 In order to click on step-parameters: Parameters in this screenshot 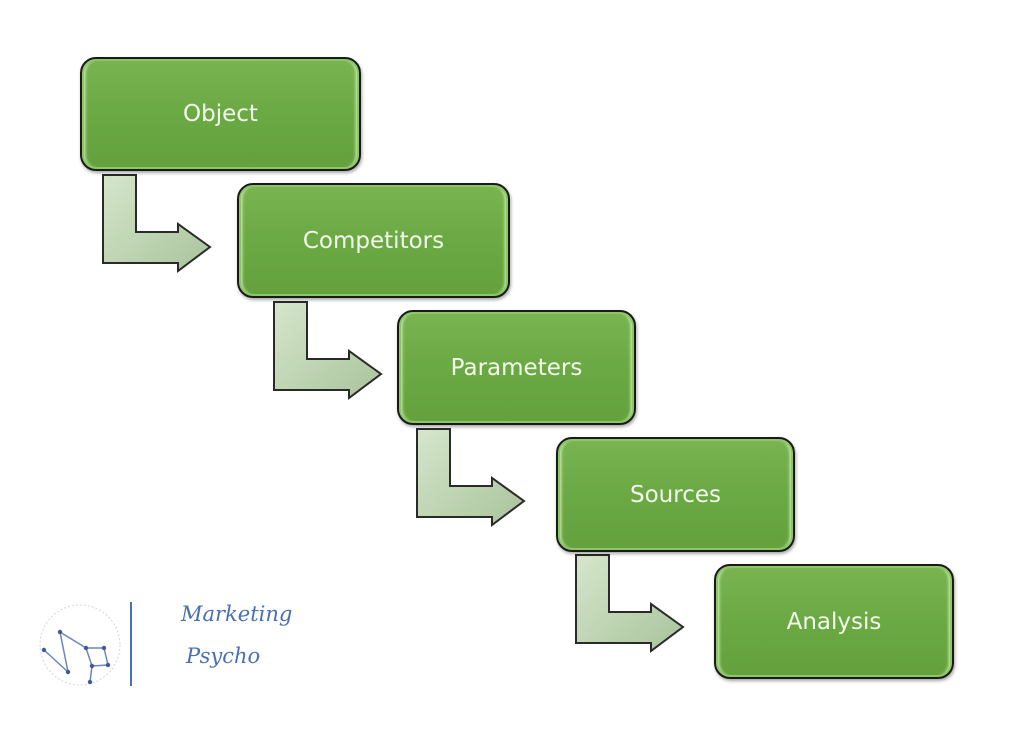, I will do `click(516, 367)`.